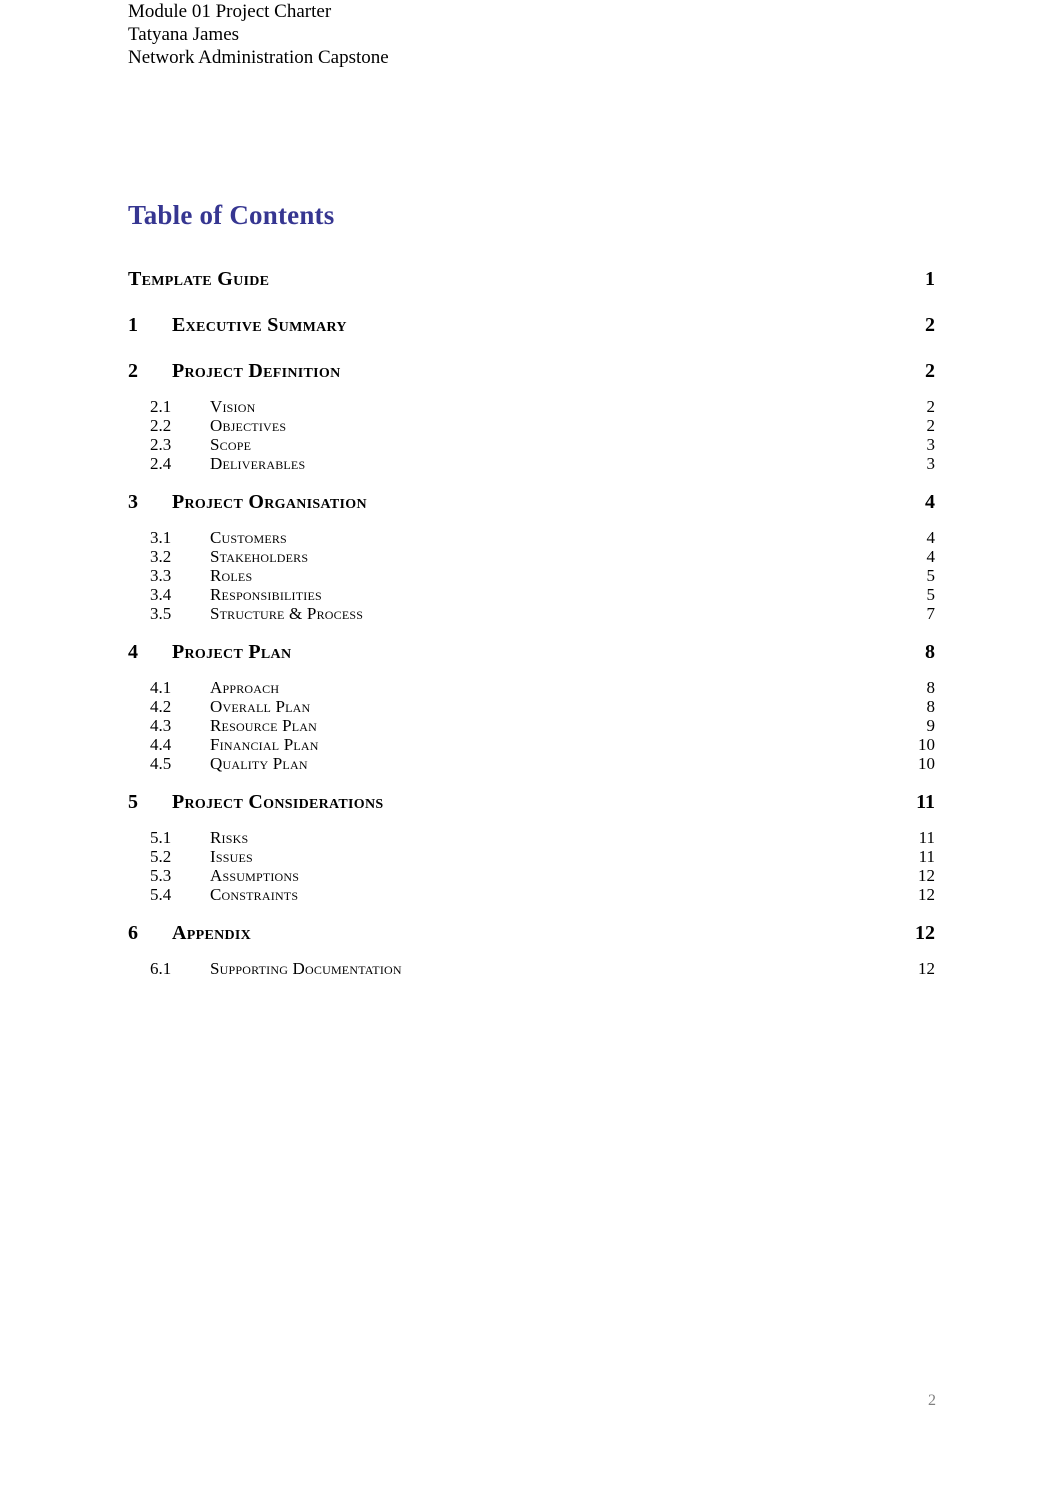 This screenshot has height=1506, width=1062. I want to click on toc-entry-level-2: 4.1 Approach 8, so click(542, 687).